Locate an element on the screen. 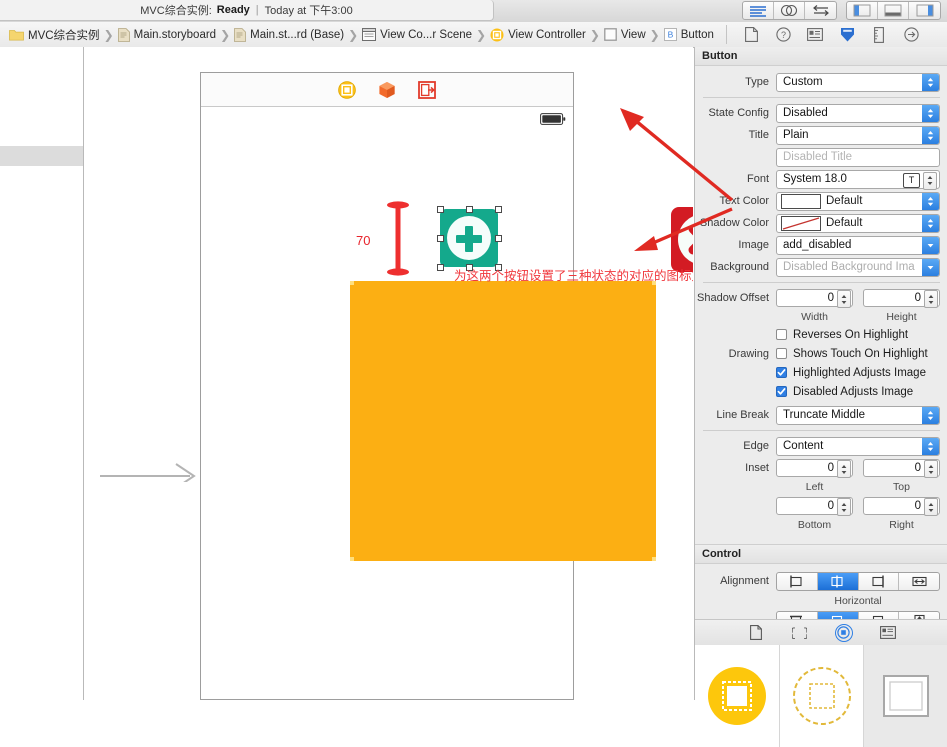 This screenshot has height=747, width=947. exit-icon is located at coordinates (427, 89).